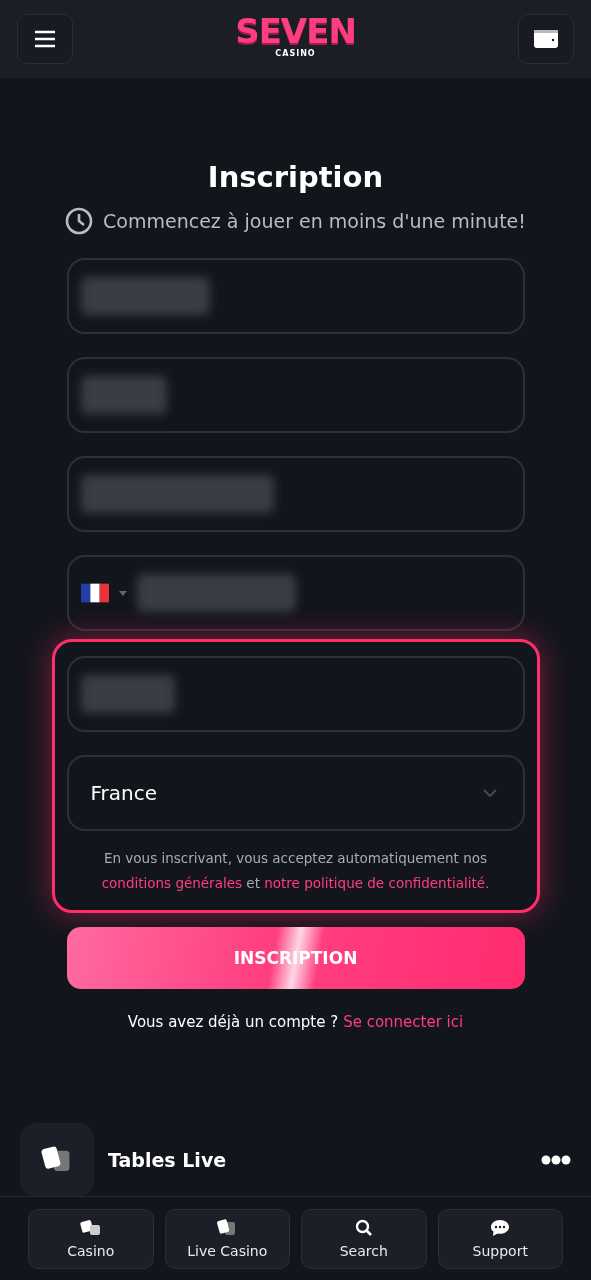  Describe the element at coordinates (79, 221) in the screenshot. I see `clock-icon` at that location.